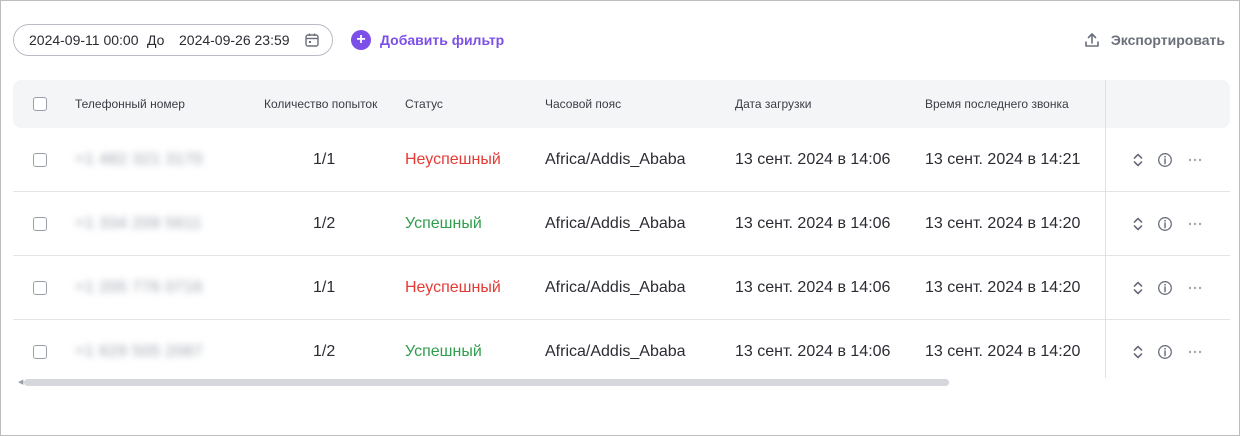 Image resolution: width=1240 pixels, height=436 pixels. I want to click on export-label: Экспортировать, so click(1167, 40).